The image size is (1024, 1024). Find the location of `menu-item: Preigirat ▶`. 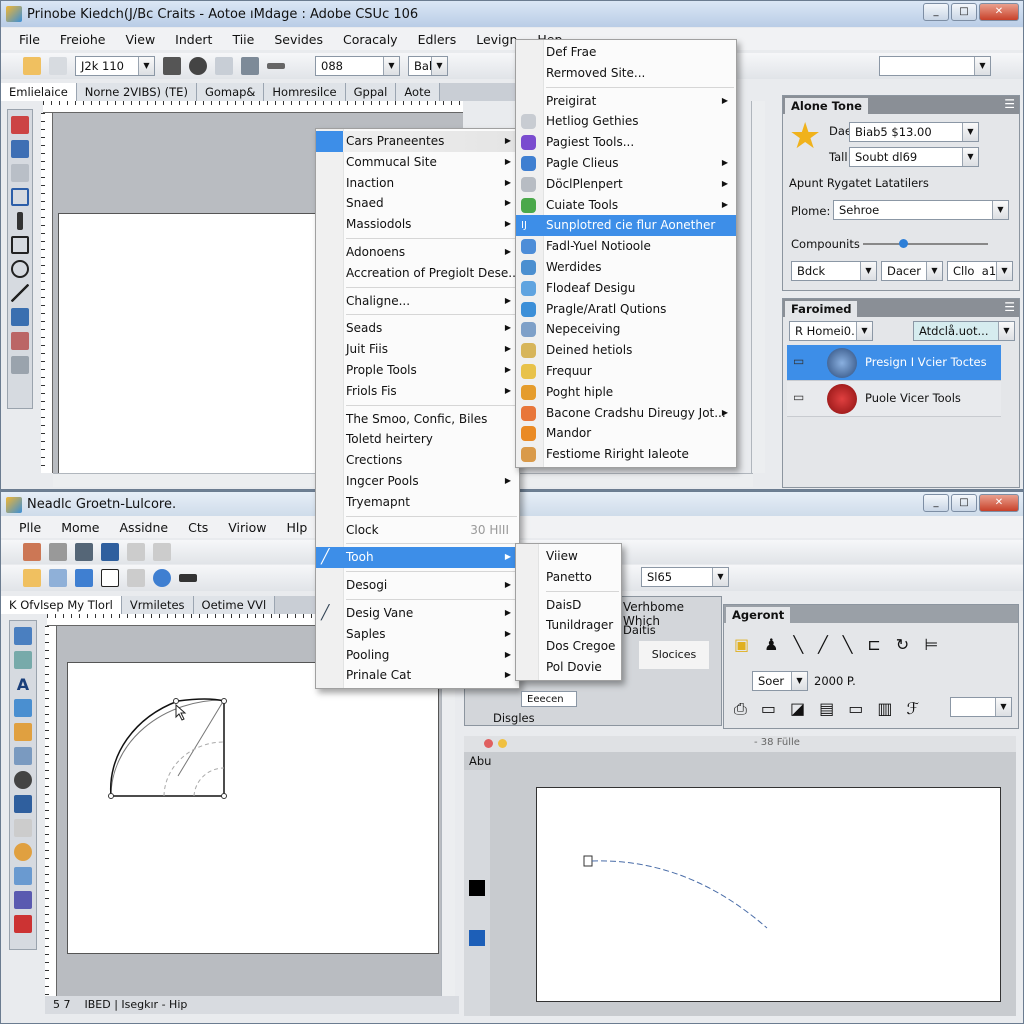

menu-item: Preigirat ▶ is located at coordinates (626, 101).